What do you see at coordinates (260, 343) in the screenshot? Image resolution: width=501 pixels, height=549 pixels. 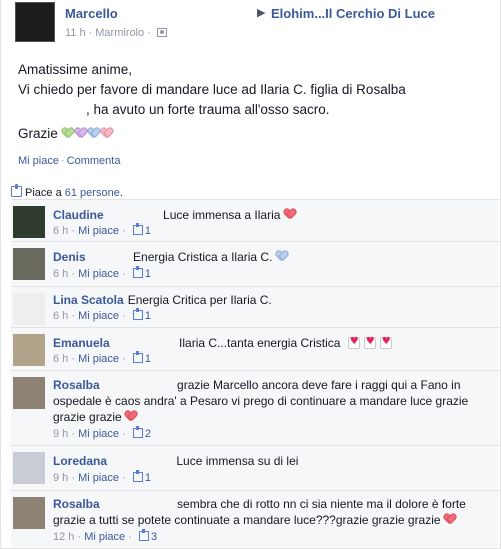 I see `comment-text: Ilaria C...tanta energia Cristica` at bounding box center [260, 343].